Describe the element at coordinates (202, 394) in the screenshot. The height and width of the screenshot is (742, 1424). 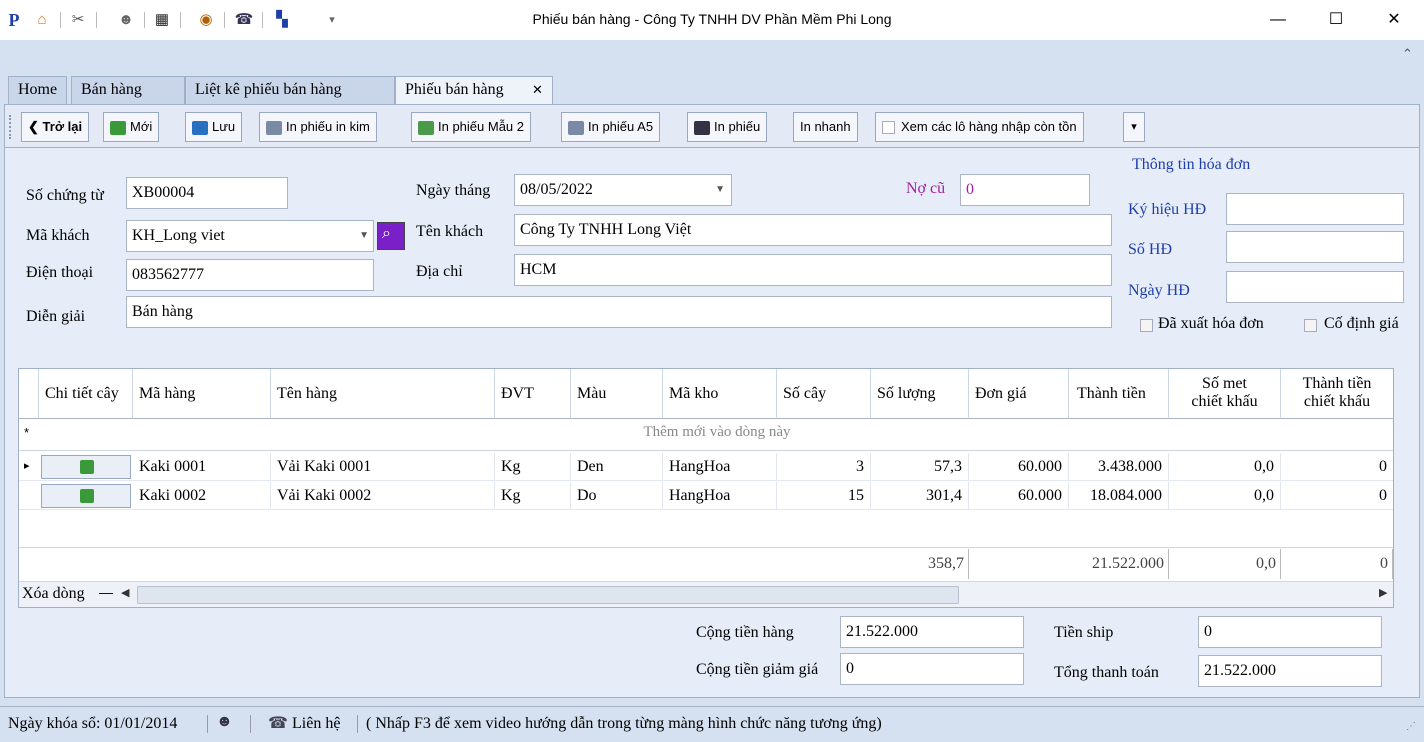
I see `col-ma-hang: Mã hàng` at that location.